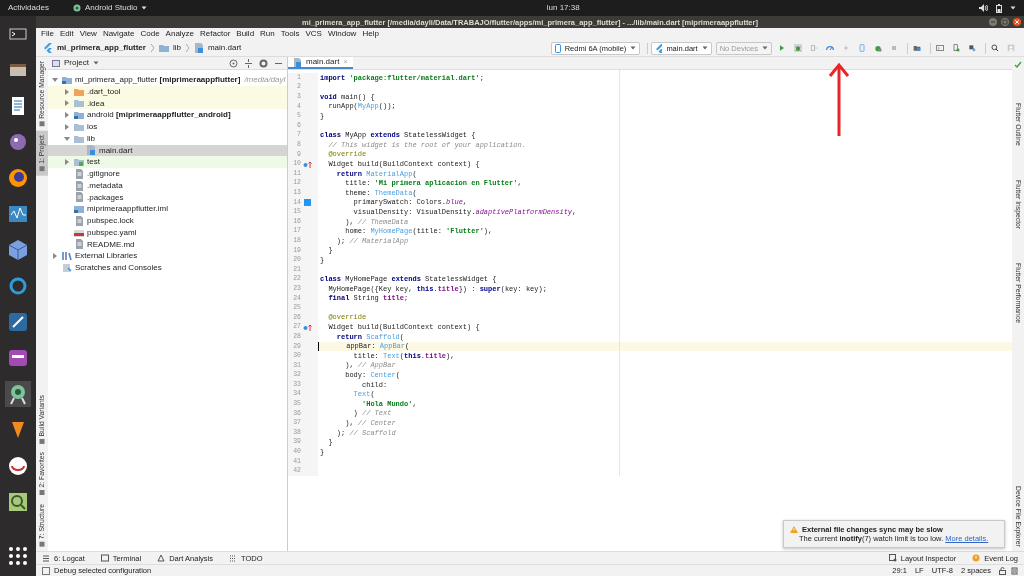  What do you see at coordinates (112, 232) in the screenshot?
I see `item-label: pubspec.yaml` at bounding box center [112, 232].